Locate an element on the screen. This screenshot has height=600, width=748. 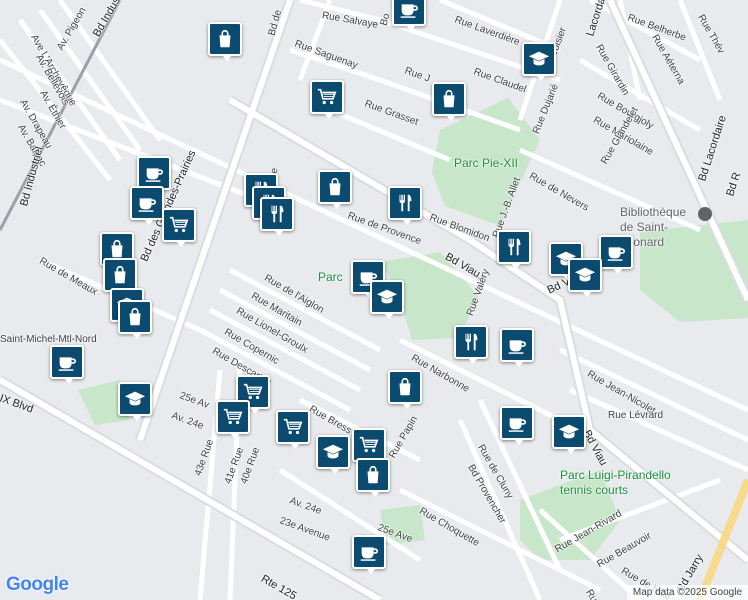
park-label: Parc Pie-XII is located at coordinates (486, 163).